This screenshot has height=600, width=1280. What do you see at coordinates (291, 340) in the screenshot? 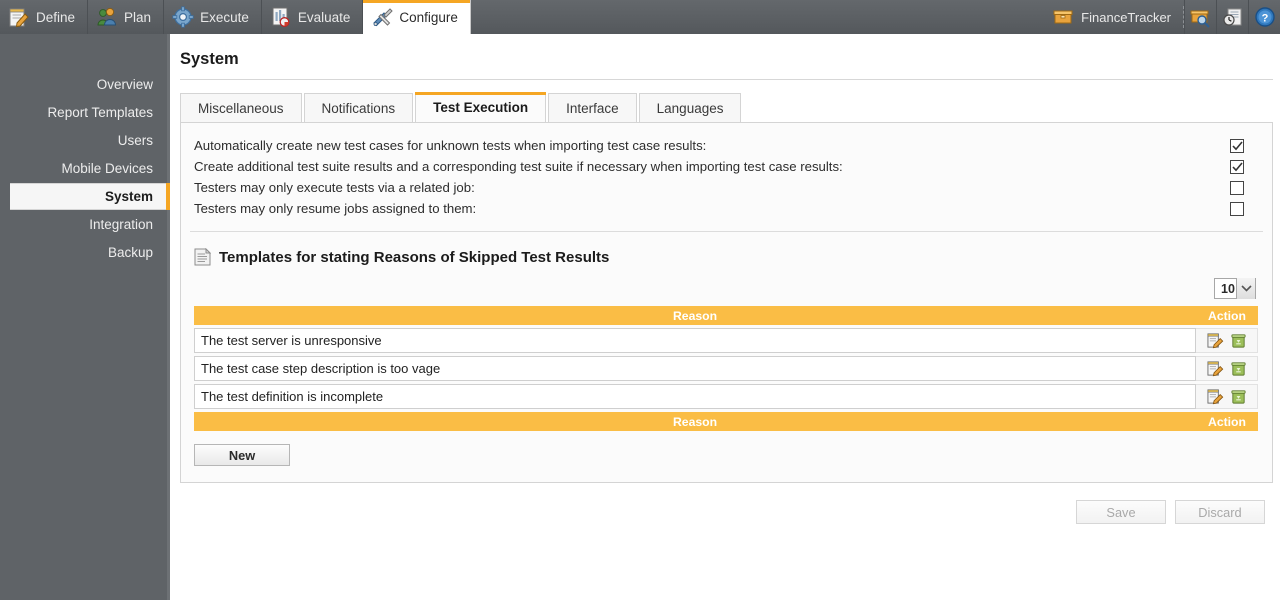
I see `reason-text: The test server is unresponsive` at bounding box center [291, 340].